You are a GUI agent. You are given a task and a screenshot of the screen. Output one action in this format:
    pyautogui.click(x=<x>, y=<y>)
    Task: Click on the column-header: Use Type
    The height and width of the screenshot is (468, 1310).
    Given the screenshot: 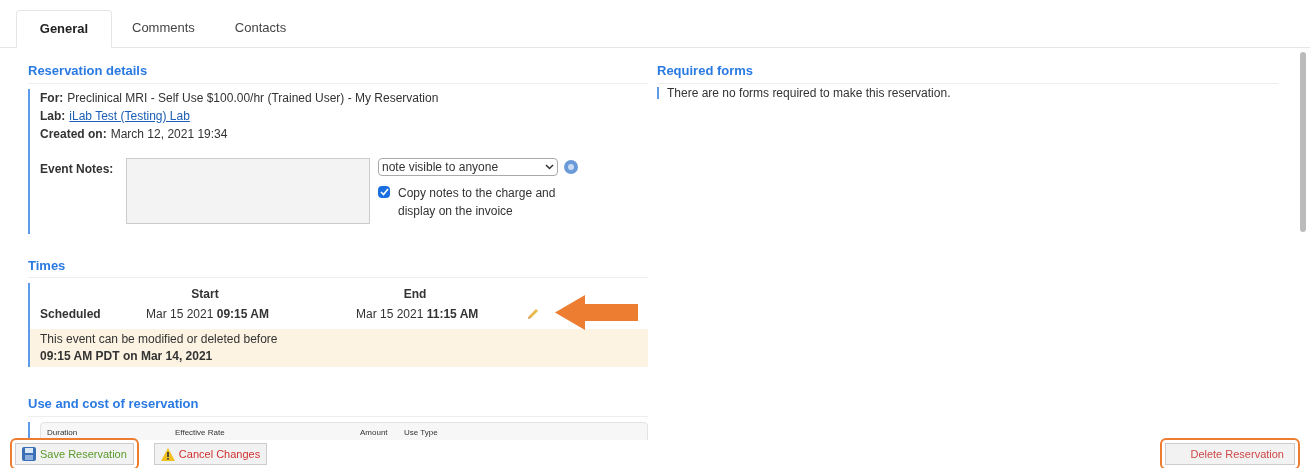 What is the action you would take?
    pyautogui.click(x=421, y=432)
    